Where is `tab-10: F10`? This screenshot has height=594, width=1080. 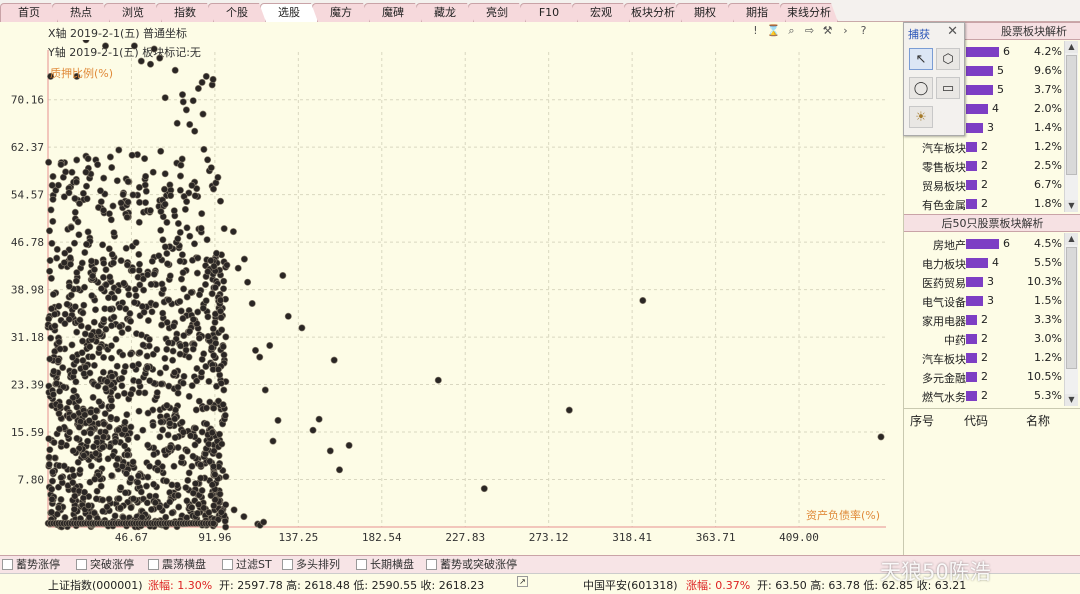 tab-10: F10 is located at coordinates (549, 12).